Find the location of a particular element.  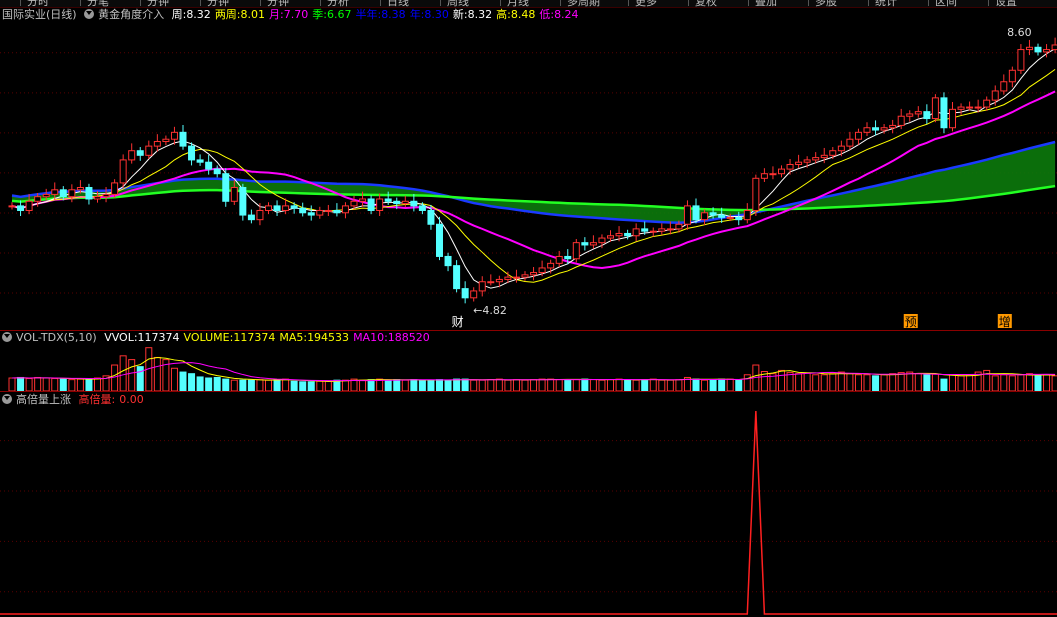

volume-chart is located at coordinates (528, 368).